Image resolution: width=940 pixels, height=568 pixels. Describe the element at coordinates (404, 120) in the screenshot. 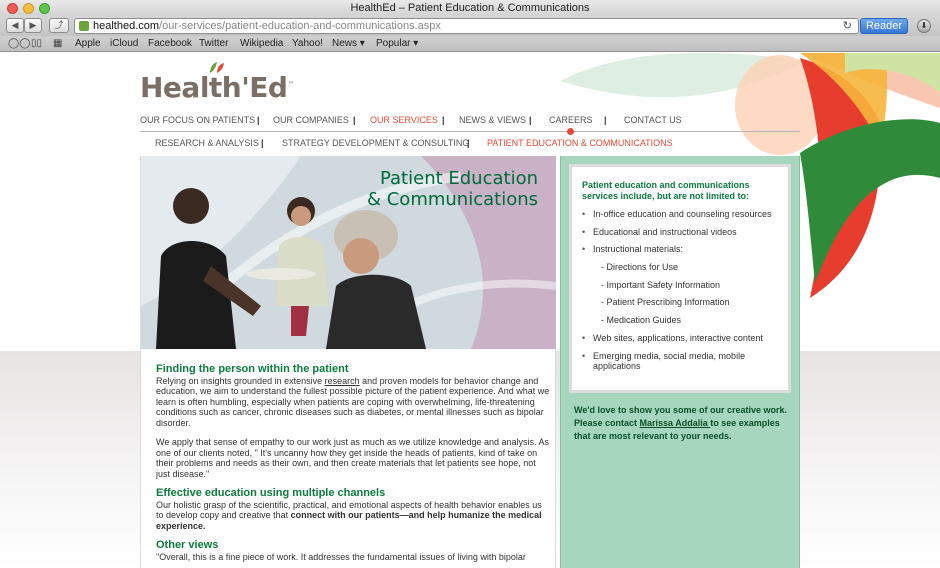

I see `nav-our-services: OUR SERVICES` at that location.